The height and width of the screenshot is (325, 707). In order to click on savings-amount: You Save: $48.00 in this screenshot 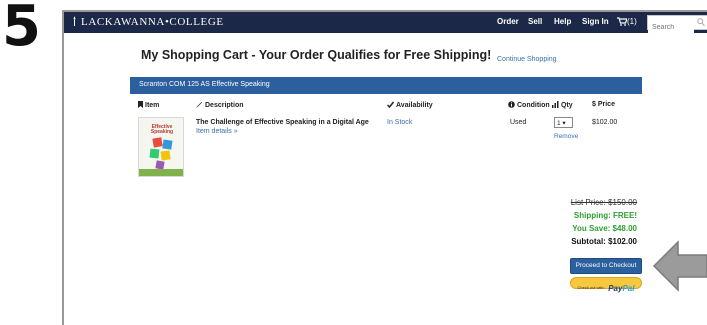, I will do `click(604, 228)`.